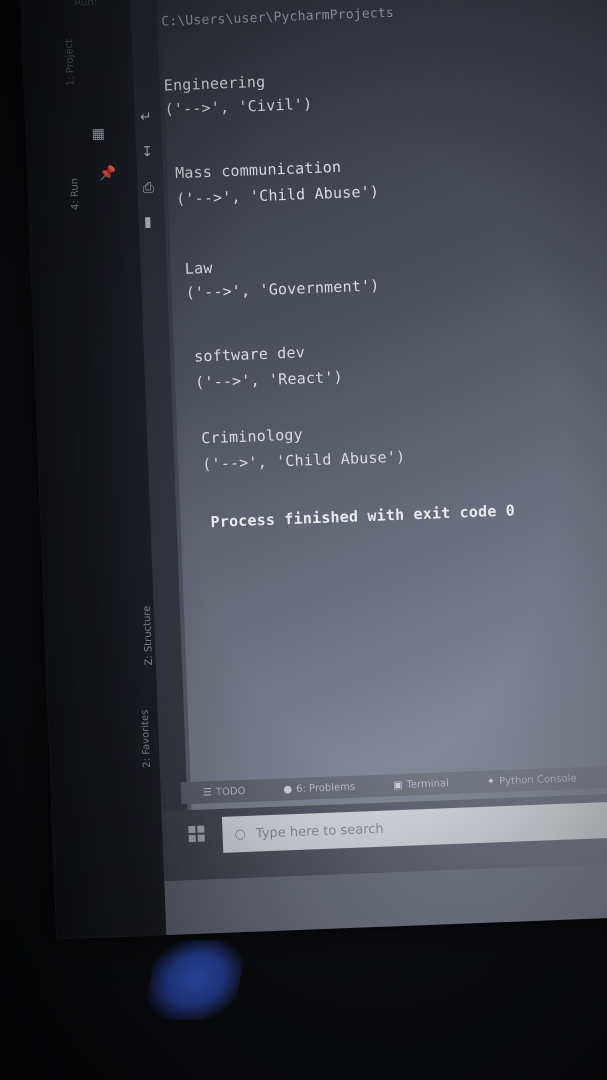  Describe the element at coordinates (214, 83) in the screenshot. I see `console-key: Engineering` at that location.